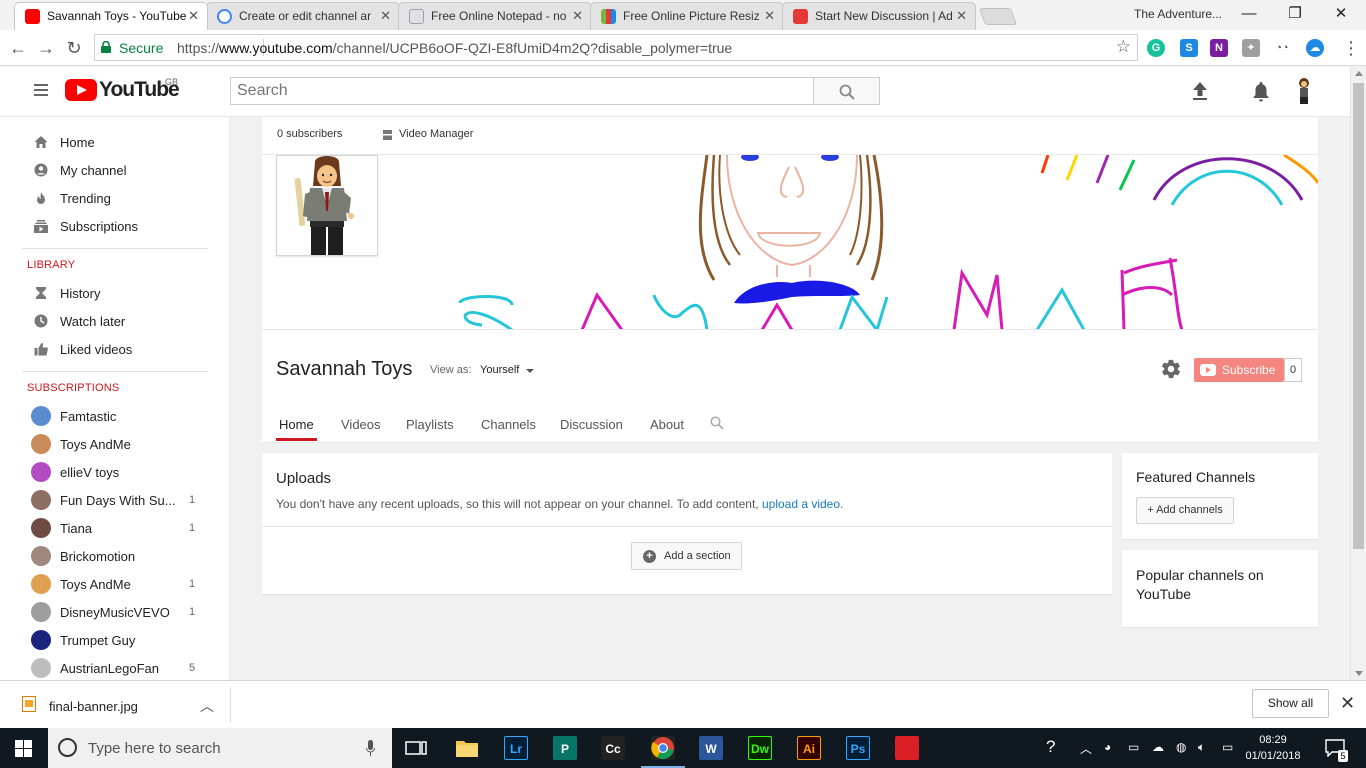 The image size is (1366, 768). Describe the element at coordinates (1201, 747) in the screenshot. I see `volume-icon: 🔈︎` at that location.